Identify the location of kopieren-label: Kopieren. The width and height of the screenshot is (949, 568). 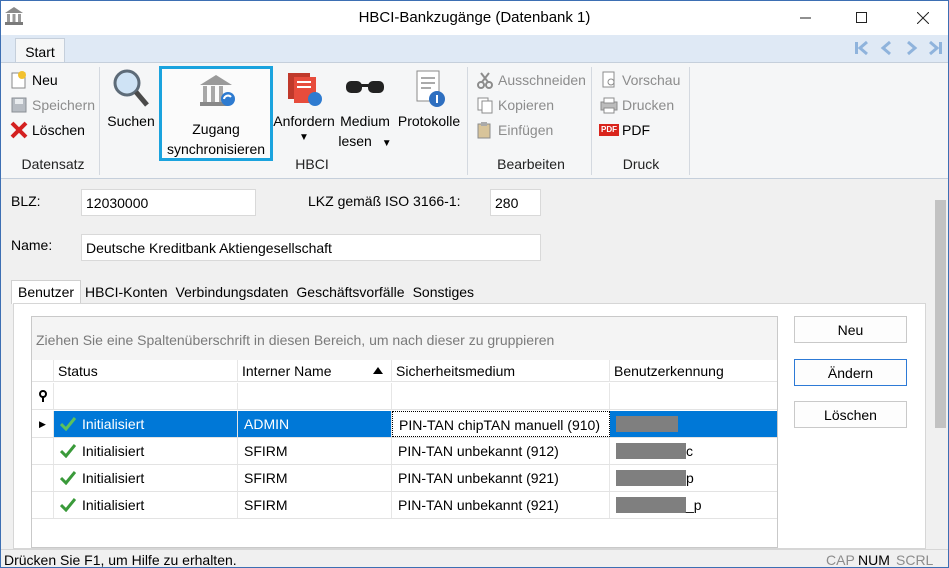
(526, 105).